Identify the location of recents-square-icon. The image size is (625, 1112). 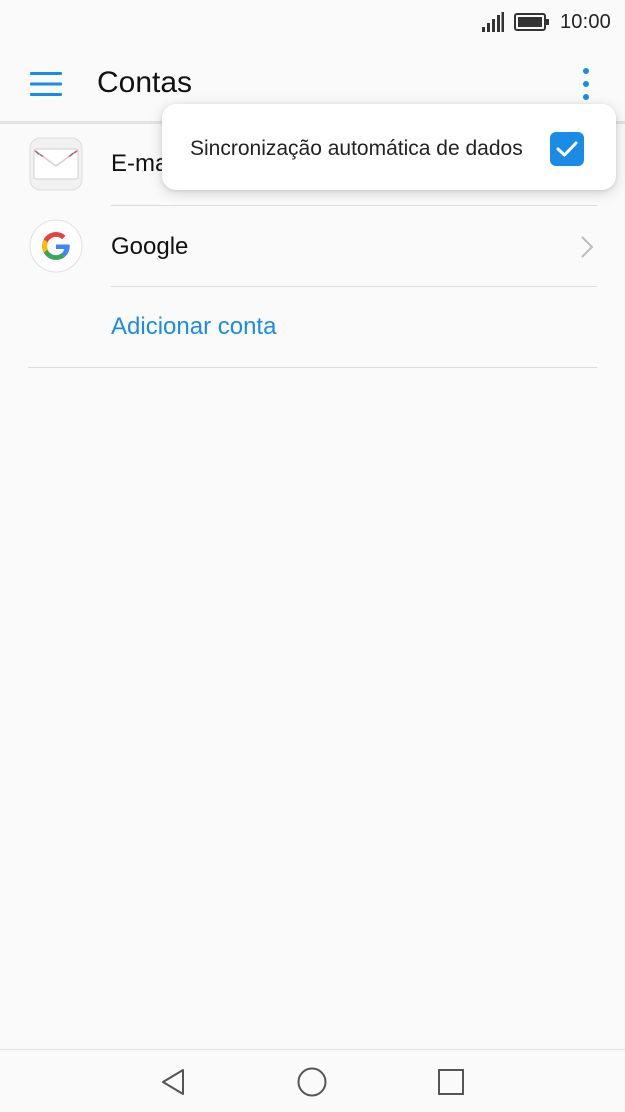
(451, 1082).